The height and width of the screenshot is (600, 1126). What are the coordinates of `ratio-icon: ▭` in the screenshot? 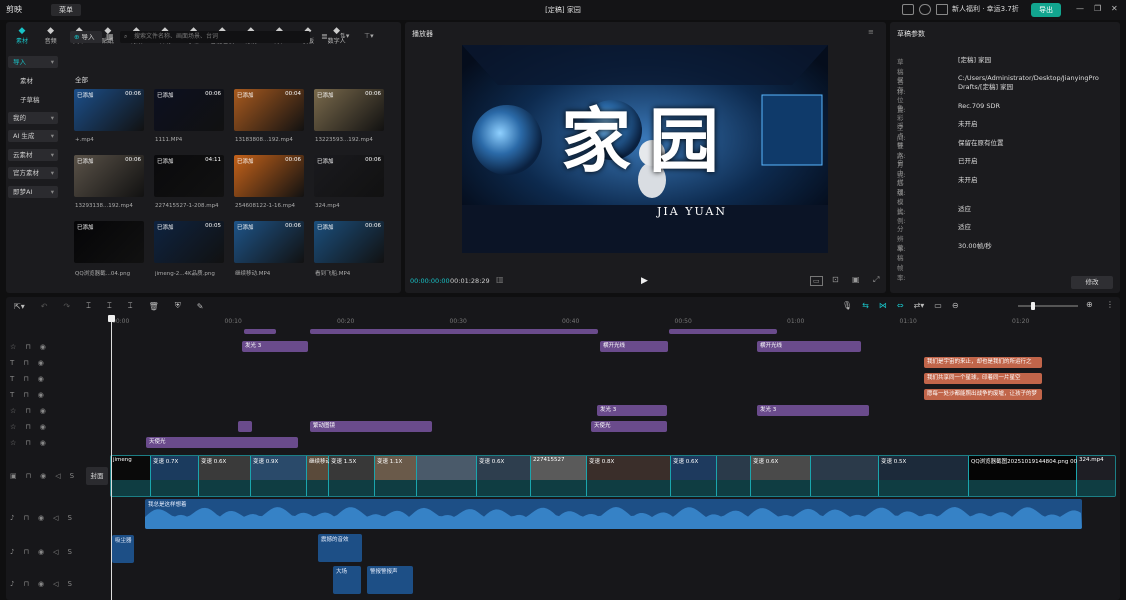 It's located at (816, 281).